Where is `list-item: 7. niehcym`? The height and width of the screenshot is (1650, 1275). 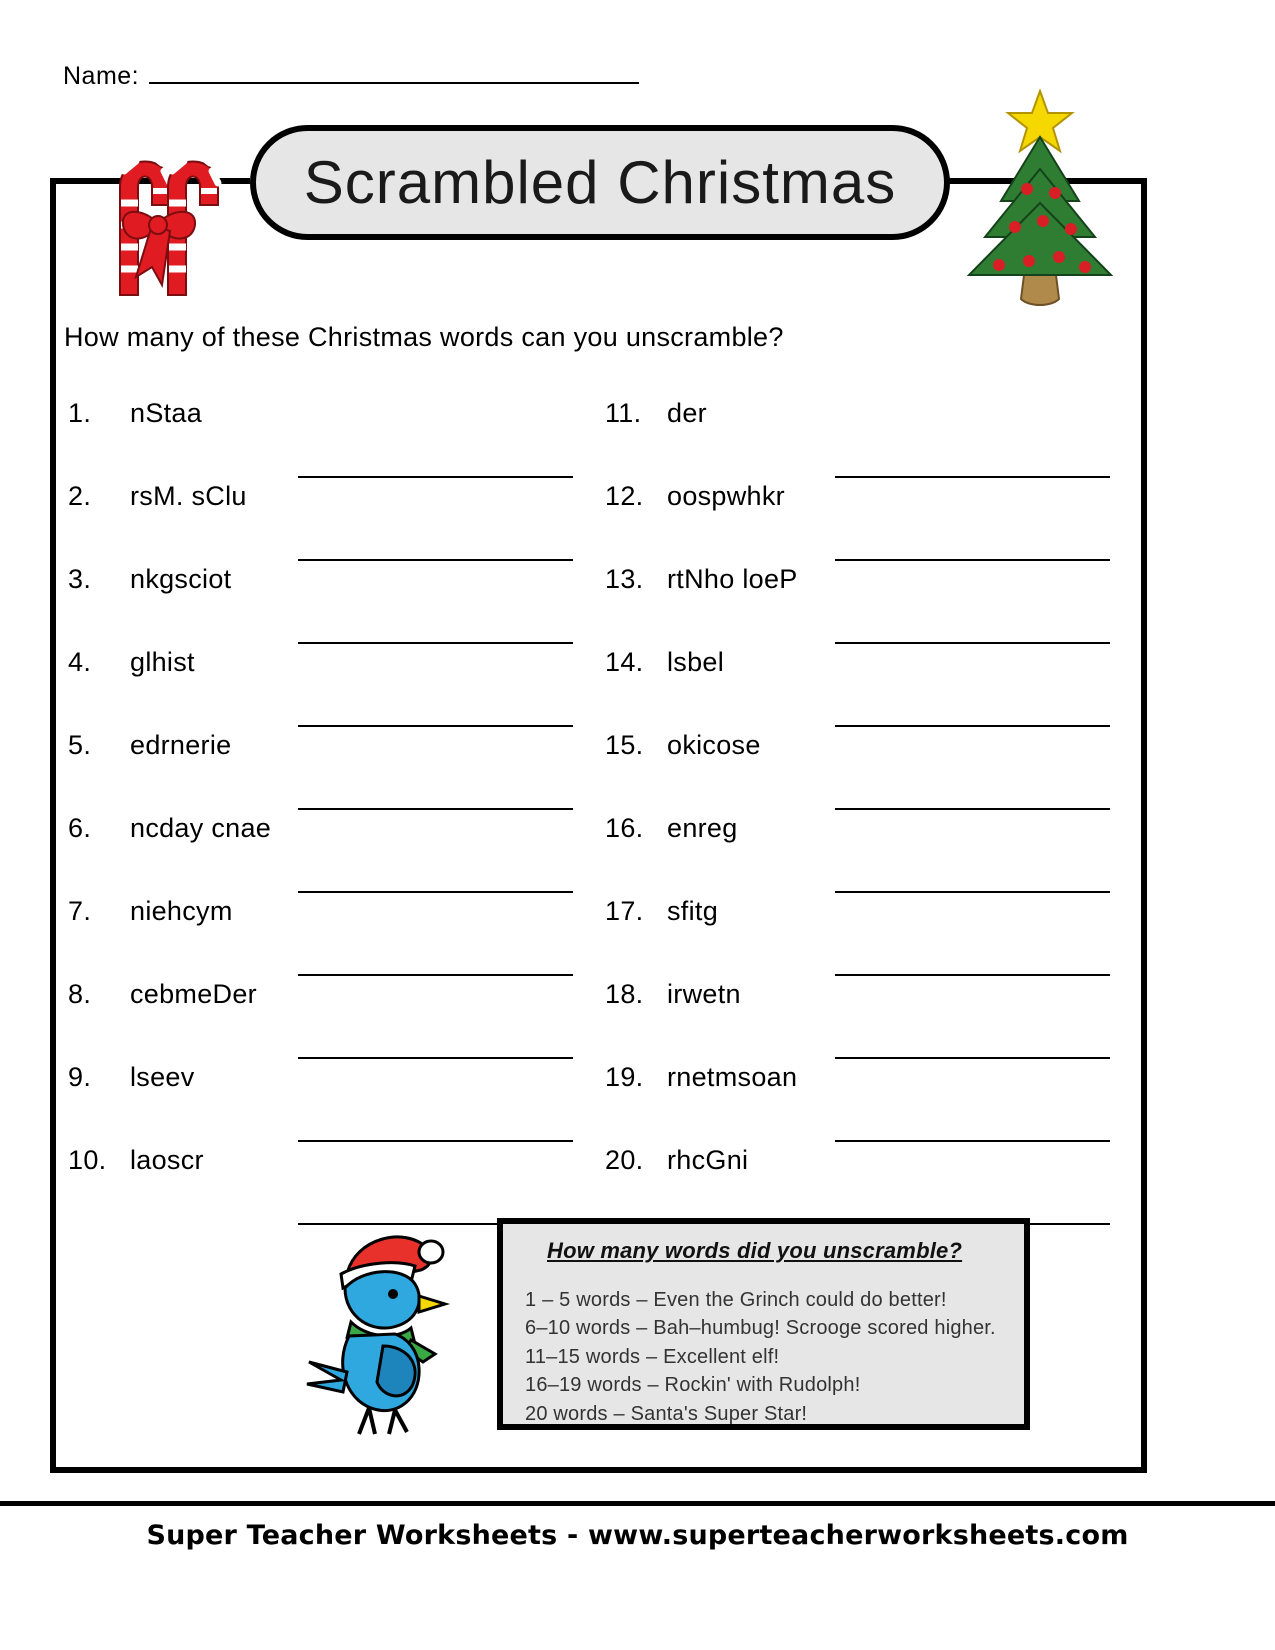 list-item: 7. niehcym is located at coordinates (320, 937).